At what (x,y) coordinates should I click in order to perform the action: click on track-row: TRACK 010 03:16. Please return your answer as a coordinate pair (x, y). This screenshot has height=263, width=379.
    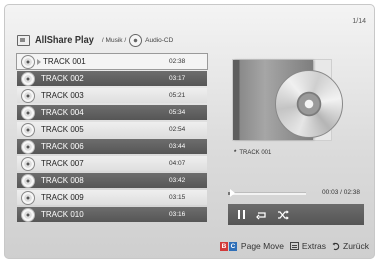
    Looking at the image, I should click on (112, 214).